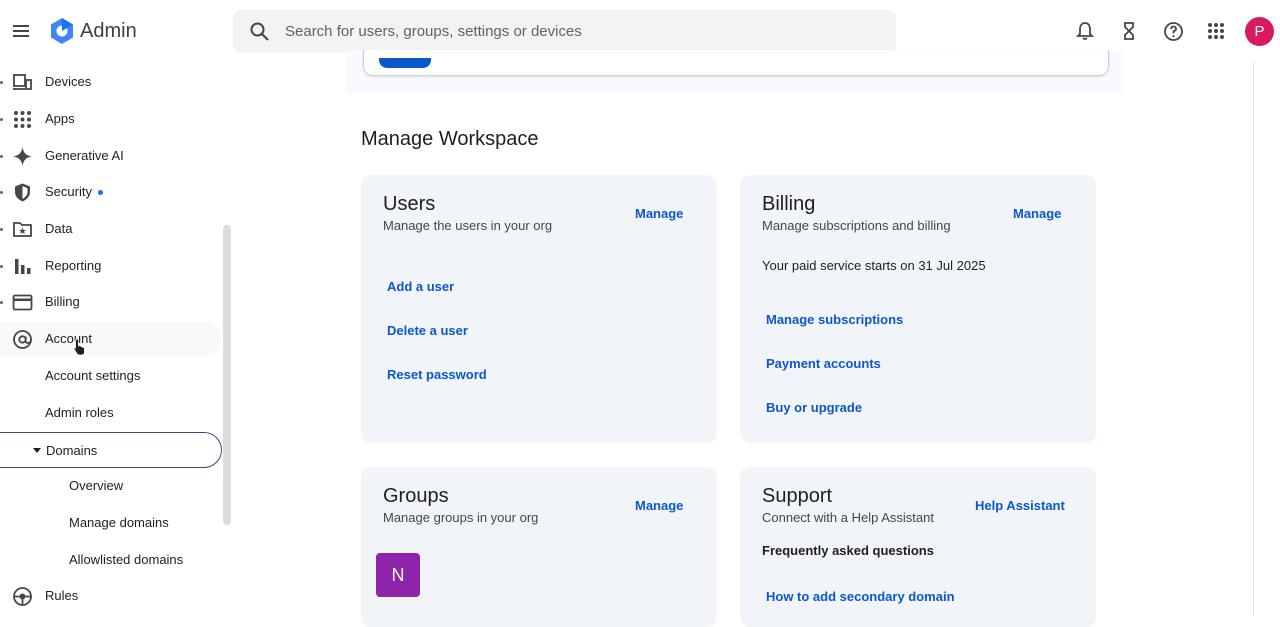 The height and width of the screenshot is (627, 1280). What do you see at coordinates (111, 229) in the screenshot?
I see `sidebar-item-data: Data` at bounding box center [111, 229].